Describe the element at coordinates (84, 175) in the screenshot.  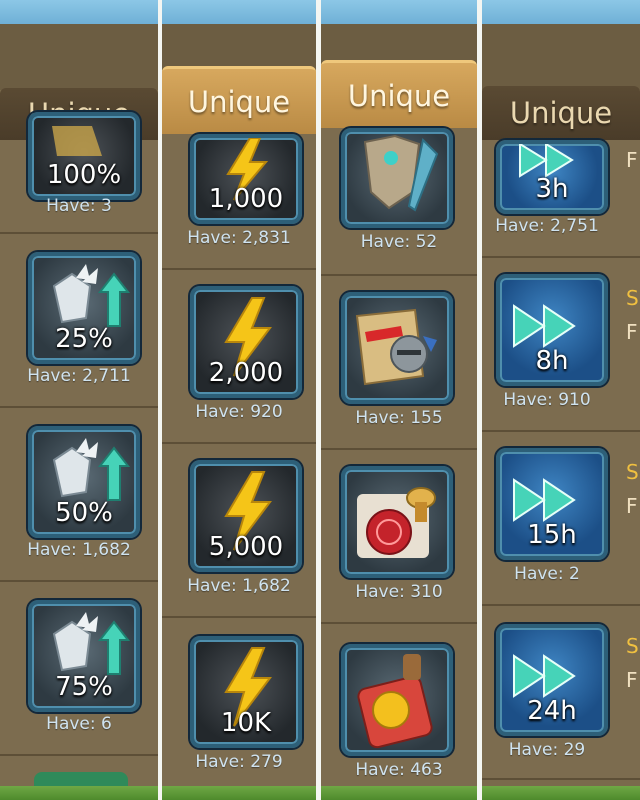
I see `item-amount: 100%` at that location.